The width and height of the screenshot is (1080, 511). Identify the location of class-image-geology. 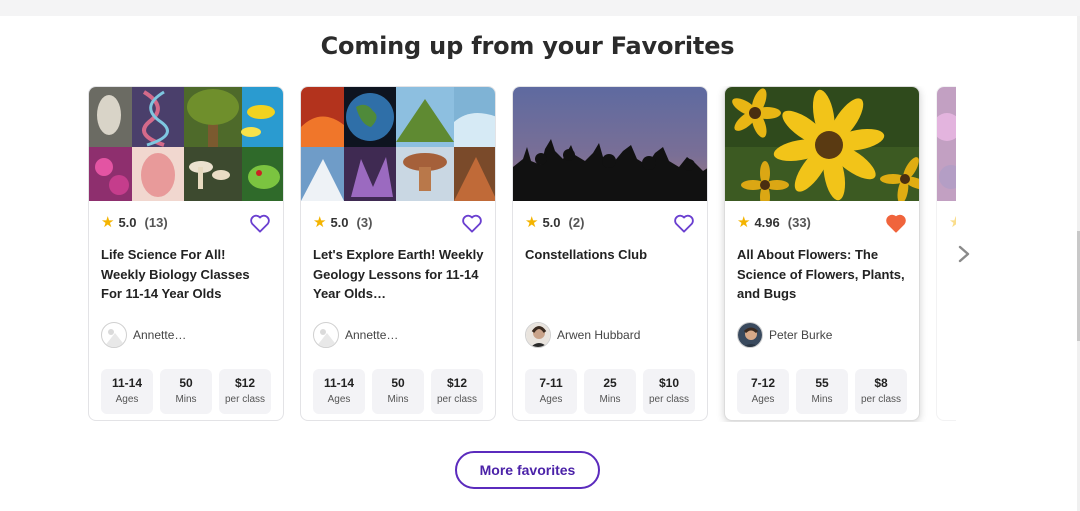
(398, 144).